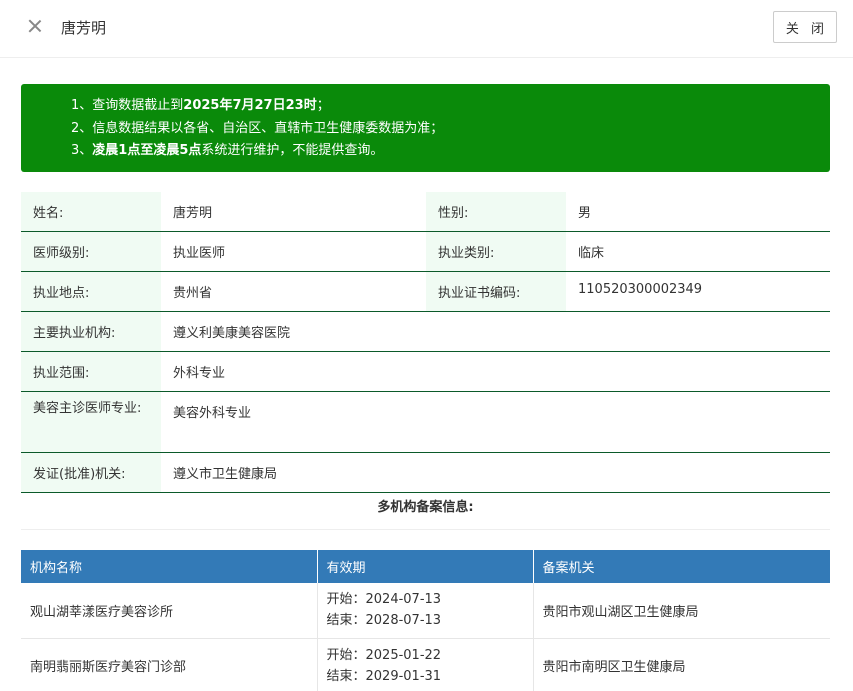  Describe the element at coordinates (496, 251) in the screenshot. I see `category-label: 执业类别:` at that location.